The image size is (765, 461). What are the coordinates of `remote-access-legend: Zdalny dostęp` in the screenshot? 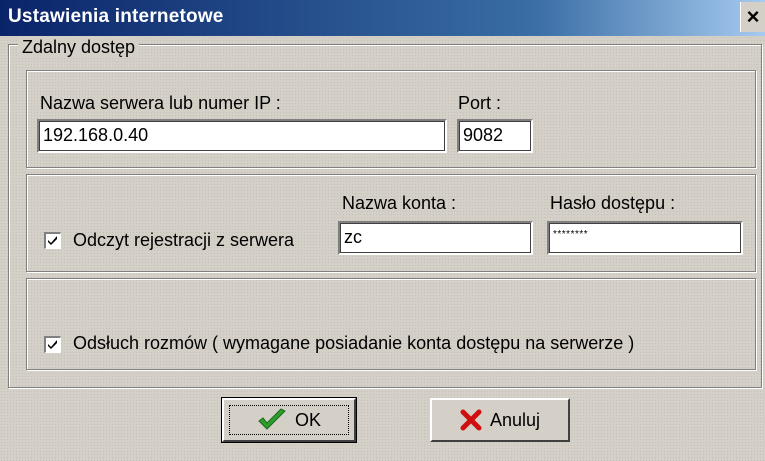 It's located at (79, 47).